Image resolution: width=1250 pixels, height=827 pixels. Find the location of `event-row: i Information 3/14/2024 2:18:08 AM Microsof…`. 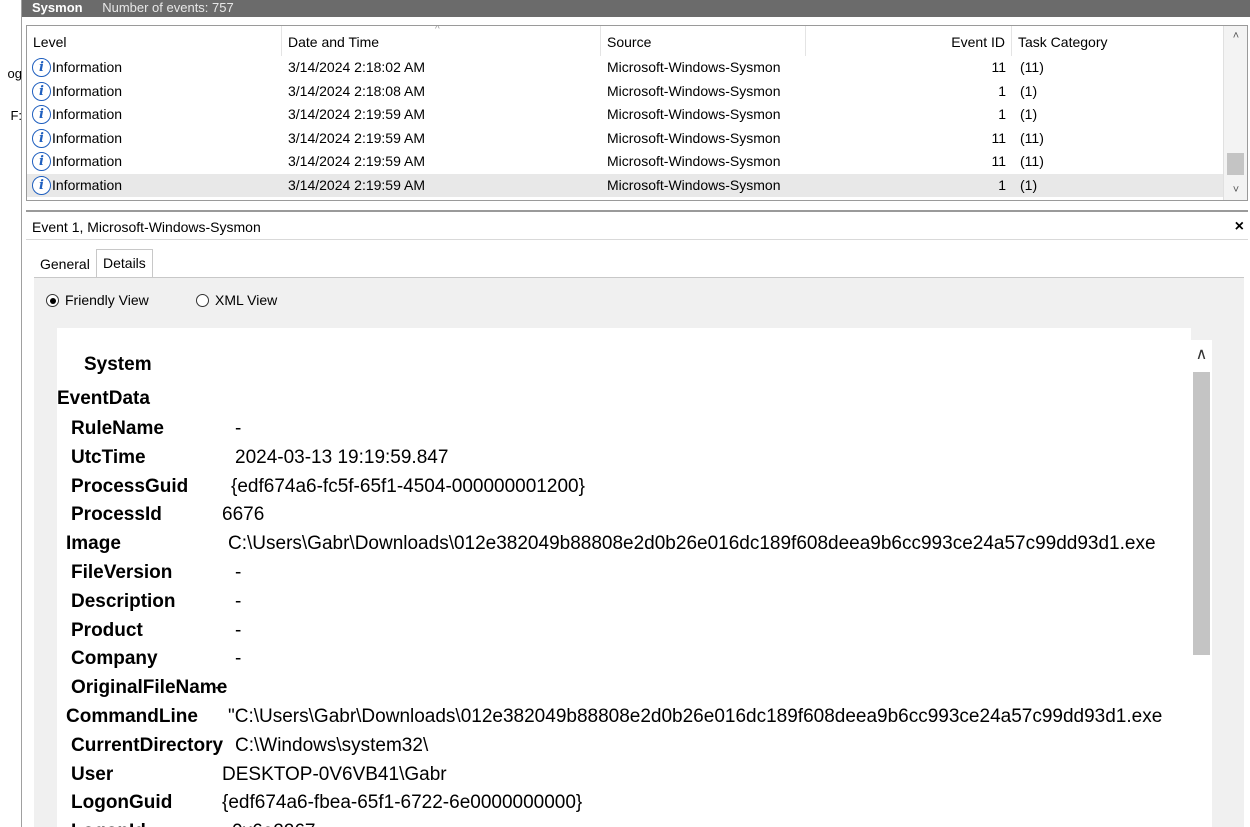

event-row: i Information 3/14/2024 2:18:08 AM Microsof… is located at coordinates (626, 92).